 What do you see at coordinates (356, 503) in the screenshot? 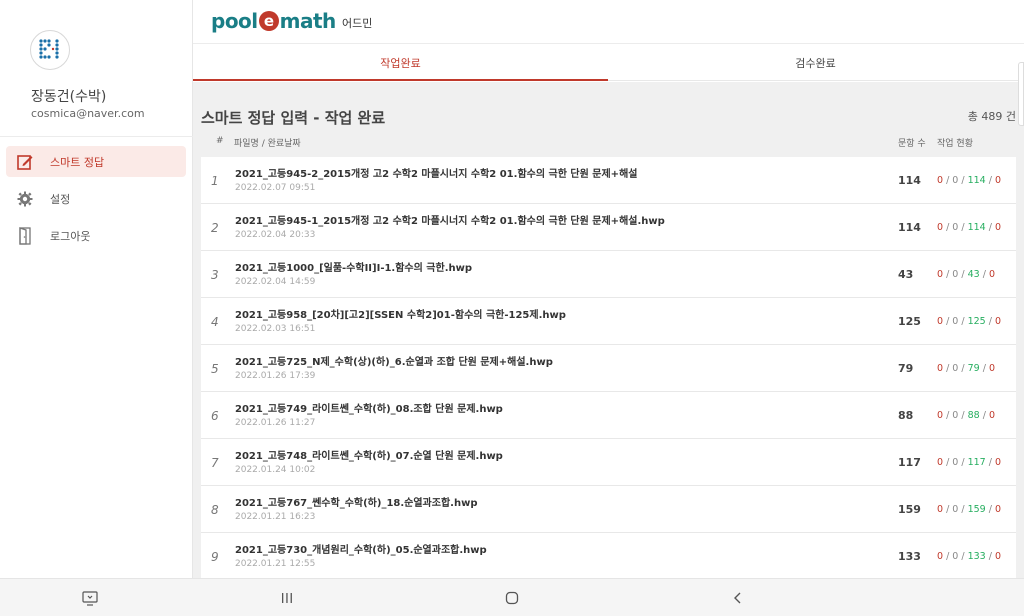
I see `row-filename: 2021_고등767_쎈수학_수학(하)_18.순열과조합.hwp` at bounding box center [356, 503].